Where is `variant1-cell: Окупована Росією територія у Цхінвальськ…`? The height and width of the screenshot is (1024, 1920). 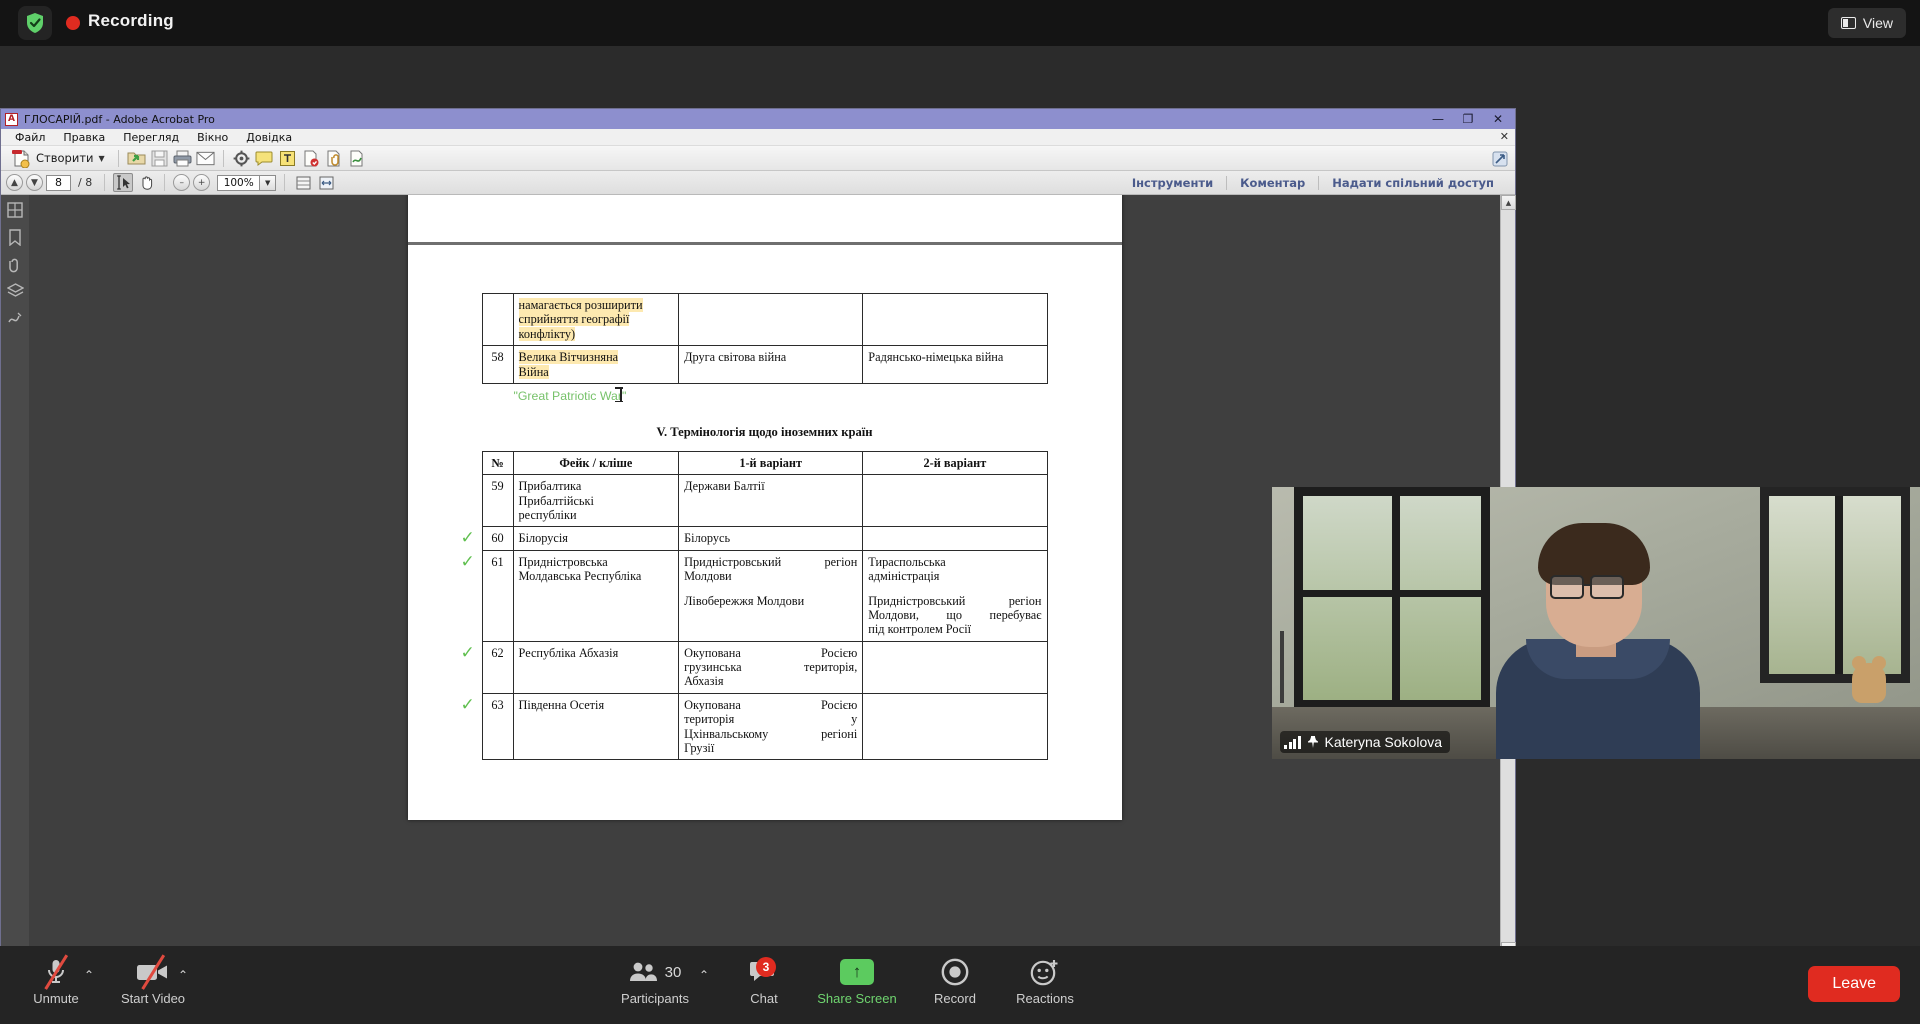
variant1-cell: Окупована Росією територія у Цхінвальськ… is located at coordinates (771, 726).